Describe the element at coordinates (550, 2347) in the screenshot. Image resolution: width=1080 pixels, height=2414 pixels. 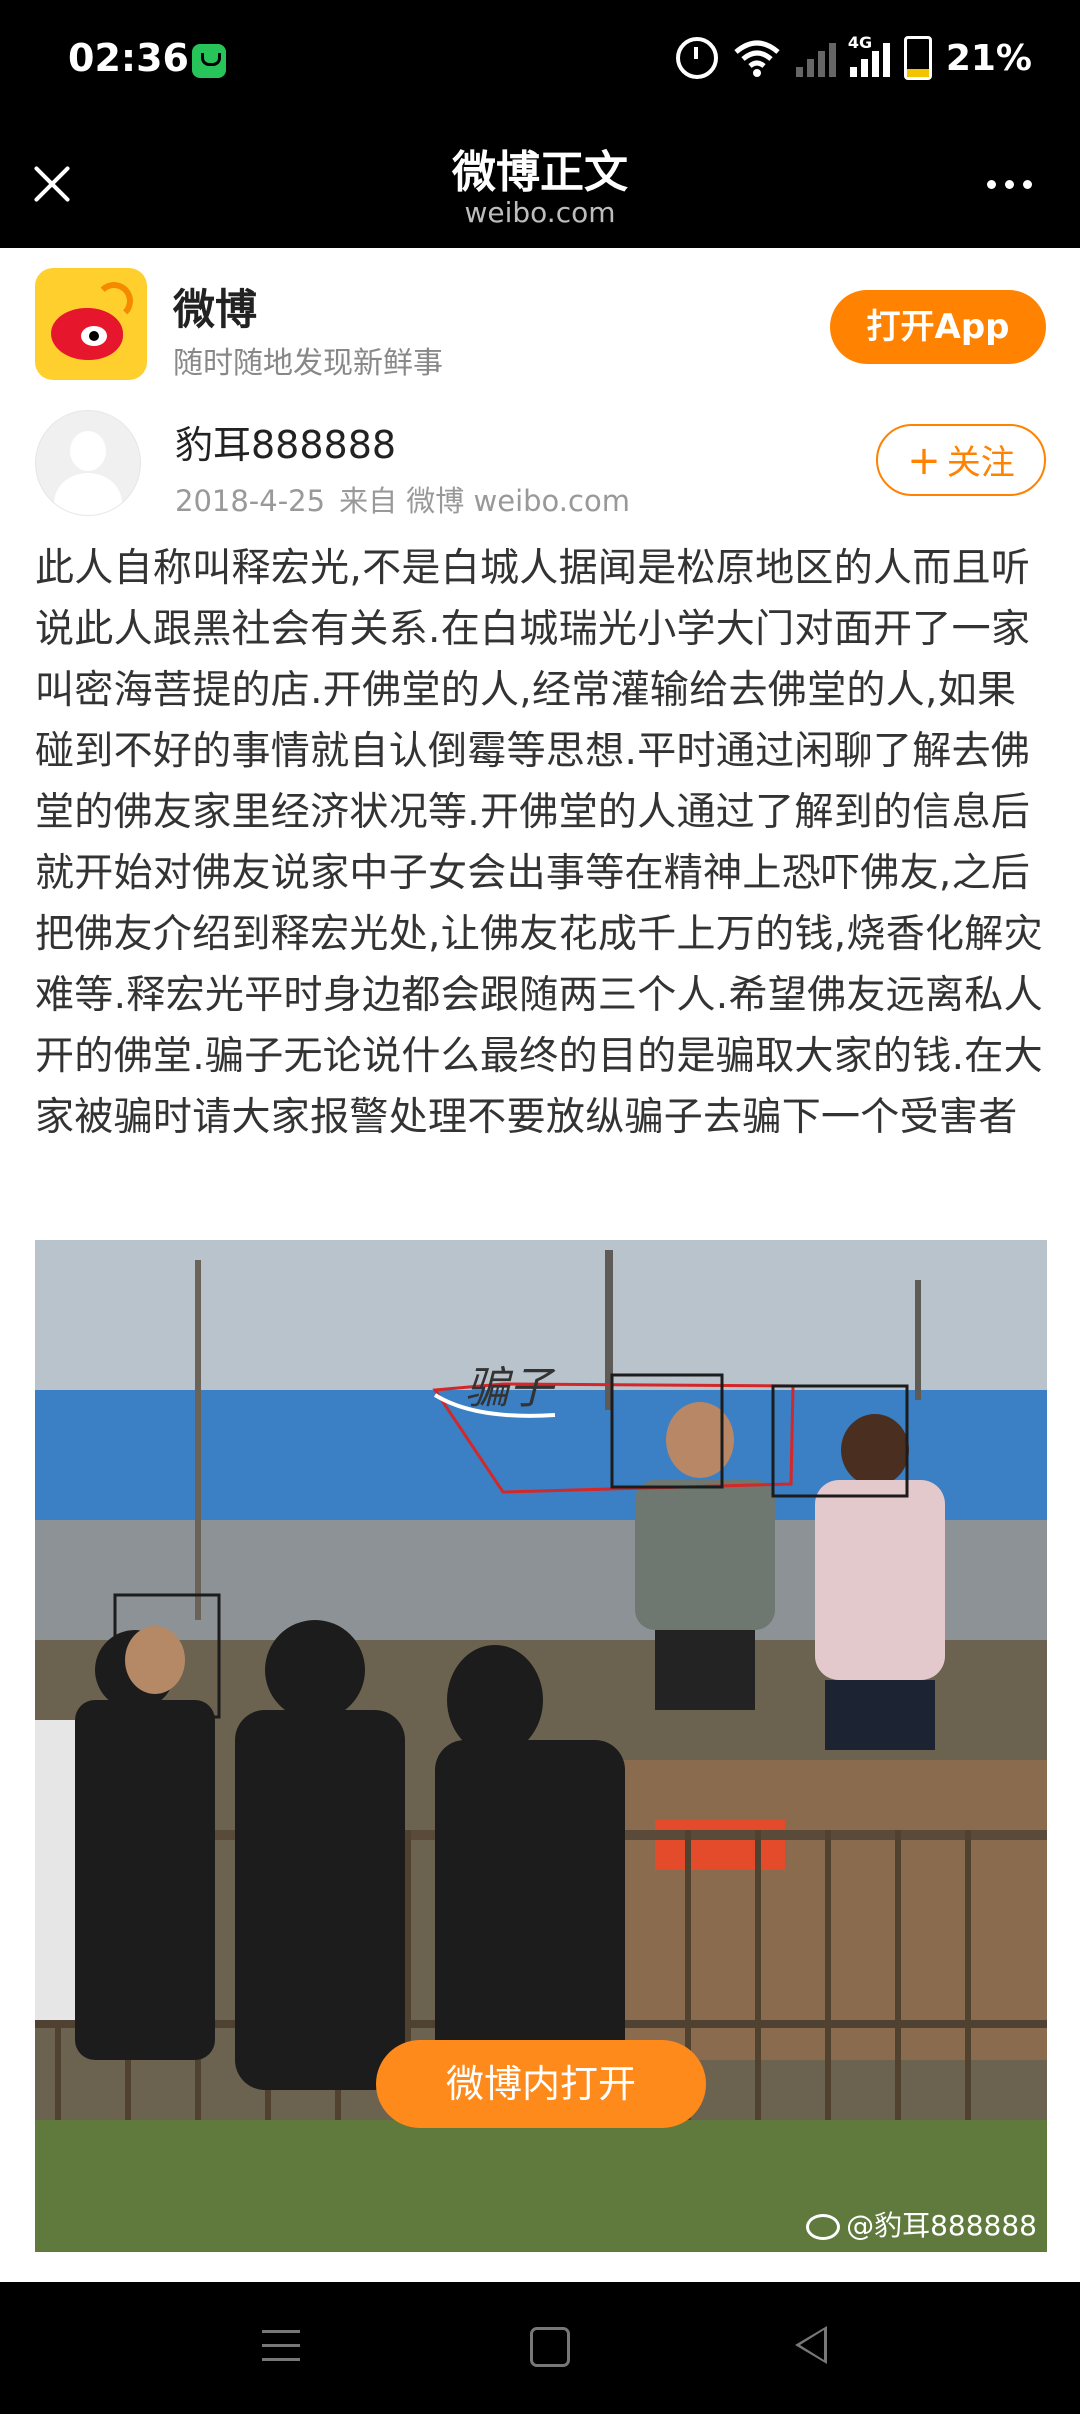
I see `home-icon` at that location.